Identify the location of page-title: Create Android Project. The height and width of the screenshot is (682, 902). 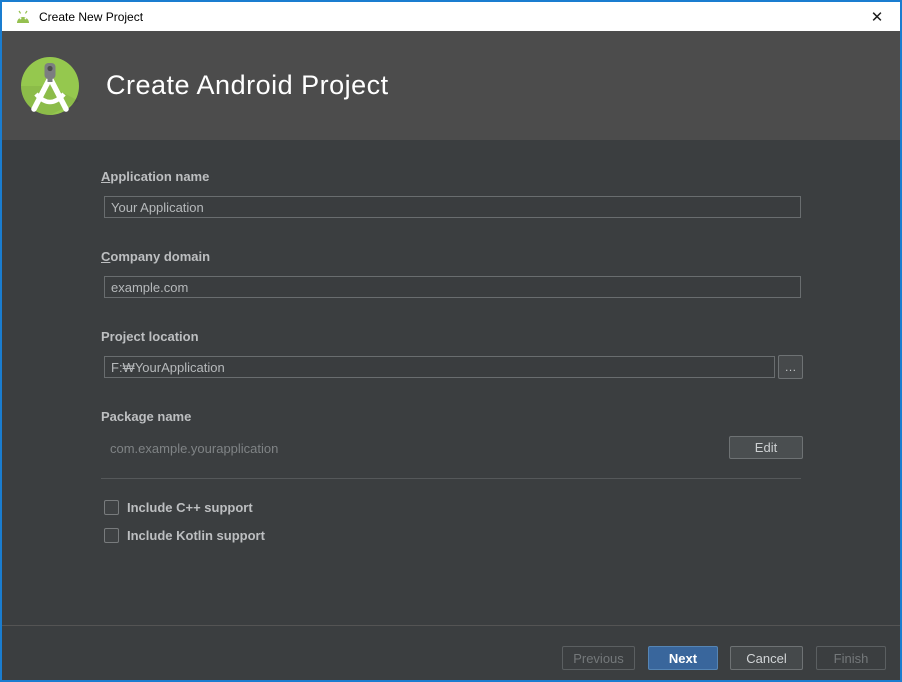
(247, 85).